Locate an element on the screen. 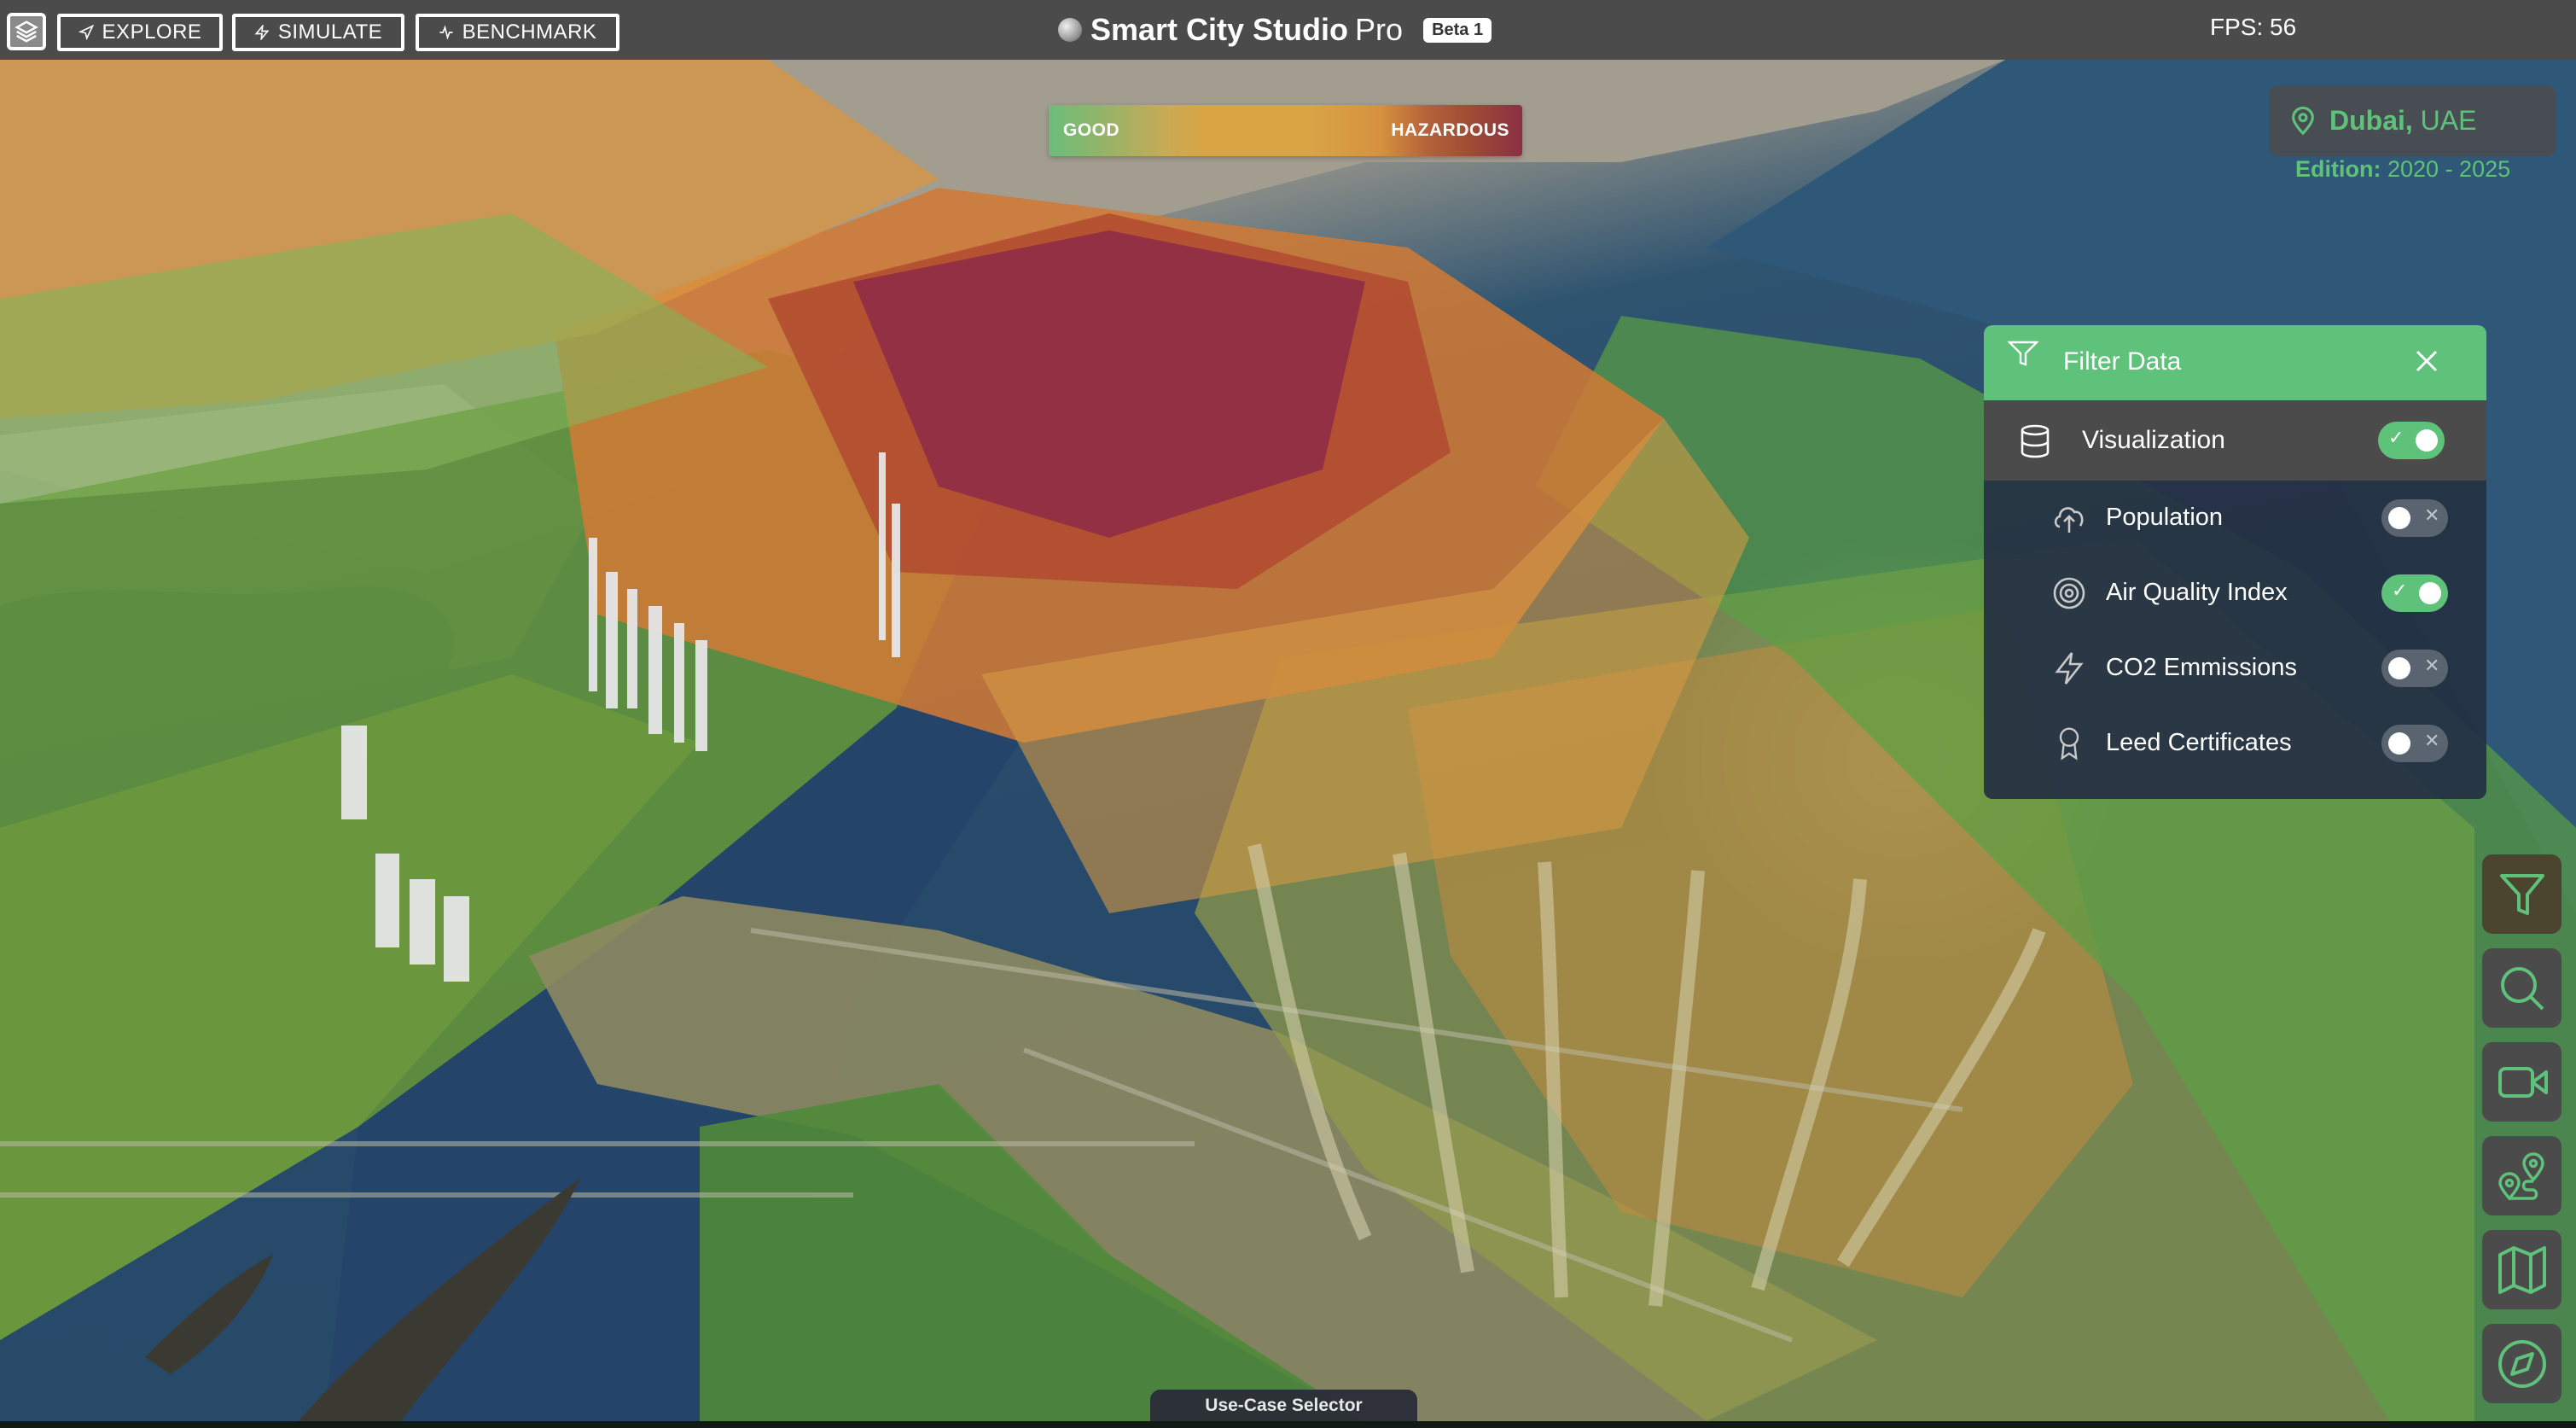  target-icon is located at coordinates (2069, 593).